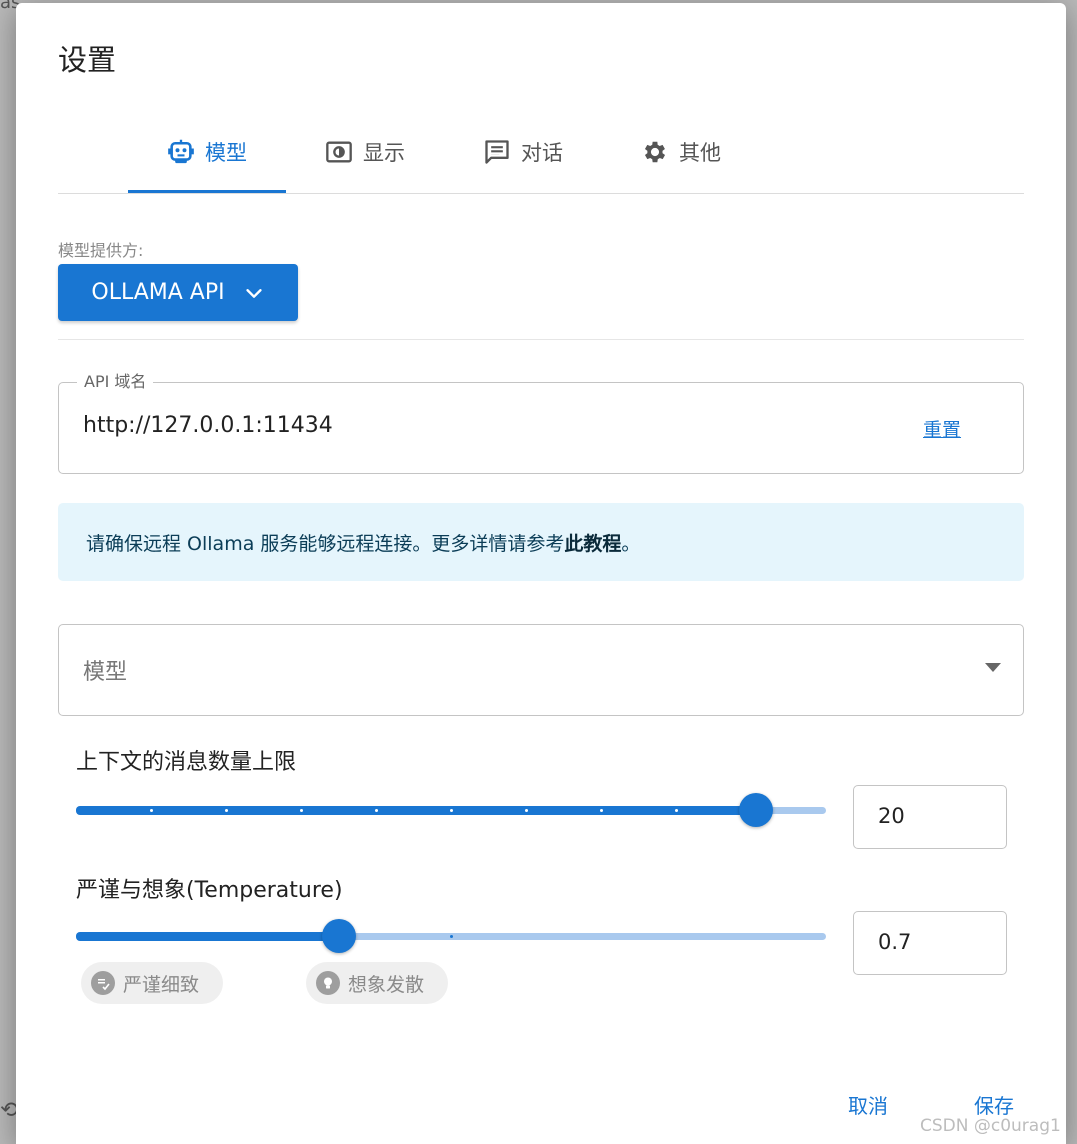 This screenshot has height=1144, width=1077. I want to click on provider-label: 模型提供方:, so click(101, 250).